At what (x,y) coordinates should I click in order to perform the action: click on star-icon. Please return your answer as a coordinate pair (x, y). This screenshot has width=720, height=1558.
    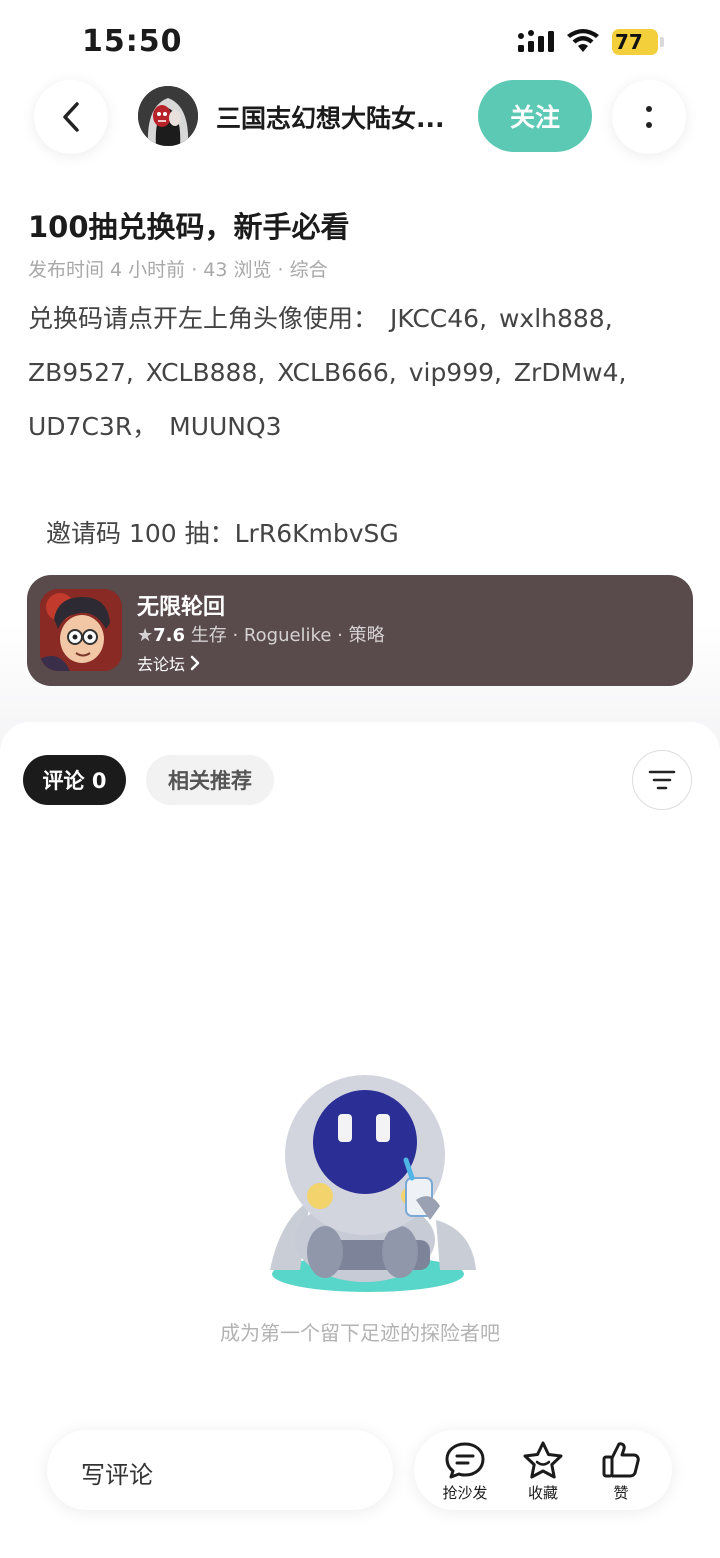
    Looking at the image, I should click on (543, 1460).